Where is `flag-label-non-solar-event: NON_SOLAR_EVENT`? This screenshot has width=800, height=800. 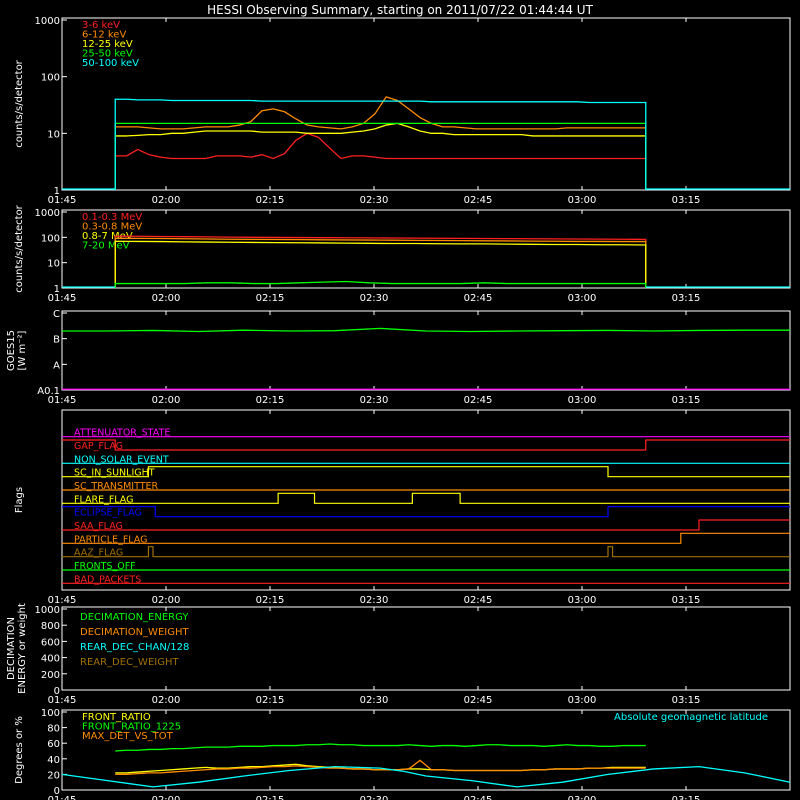
flag-label-non-solar-event: NON_SOLAR_EVENT is located at coordinates (121, 459).